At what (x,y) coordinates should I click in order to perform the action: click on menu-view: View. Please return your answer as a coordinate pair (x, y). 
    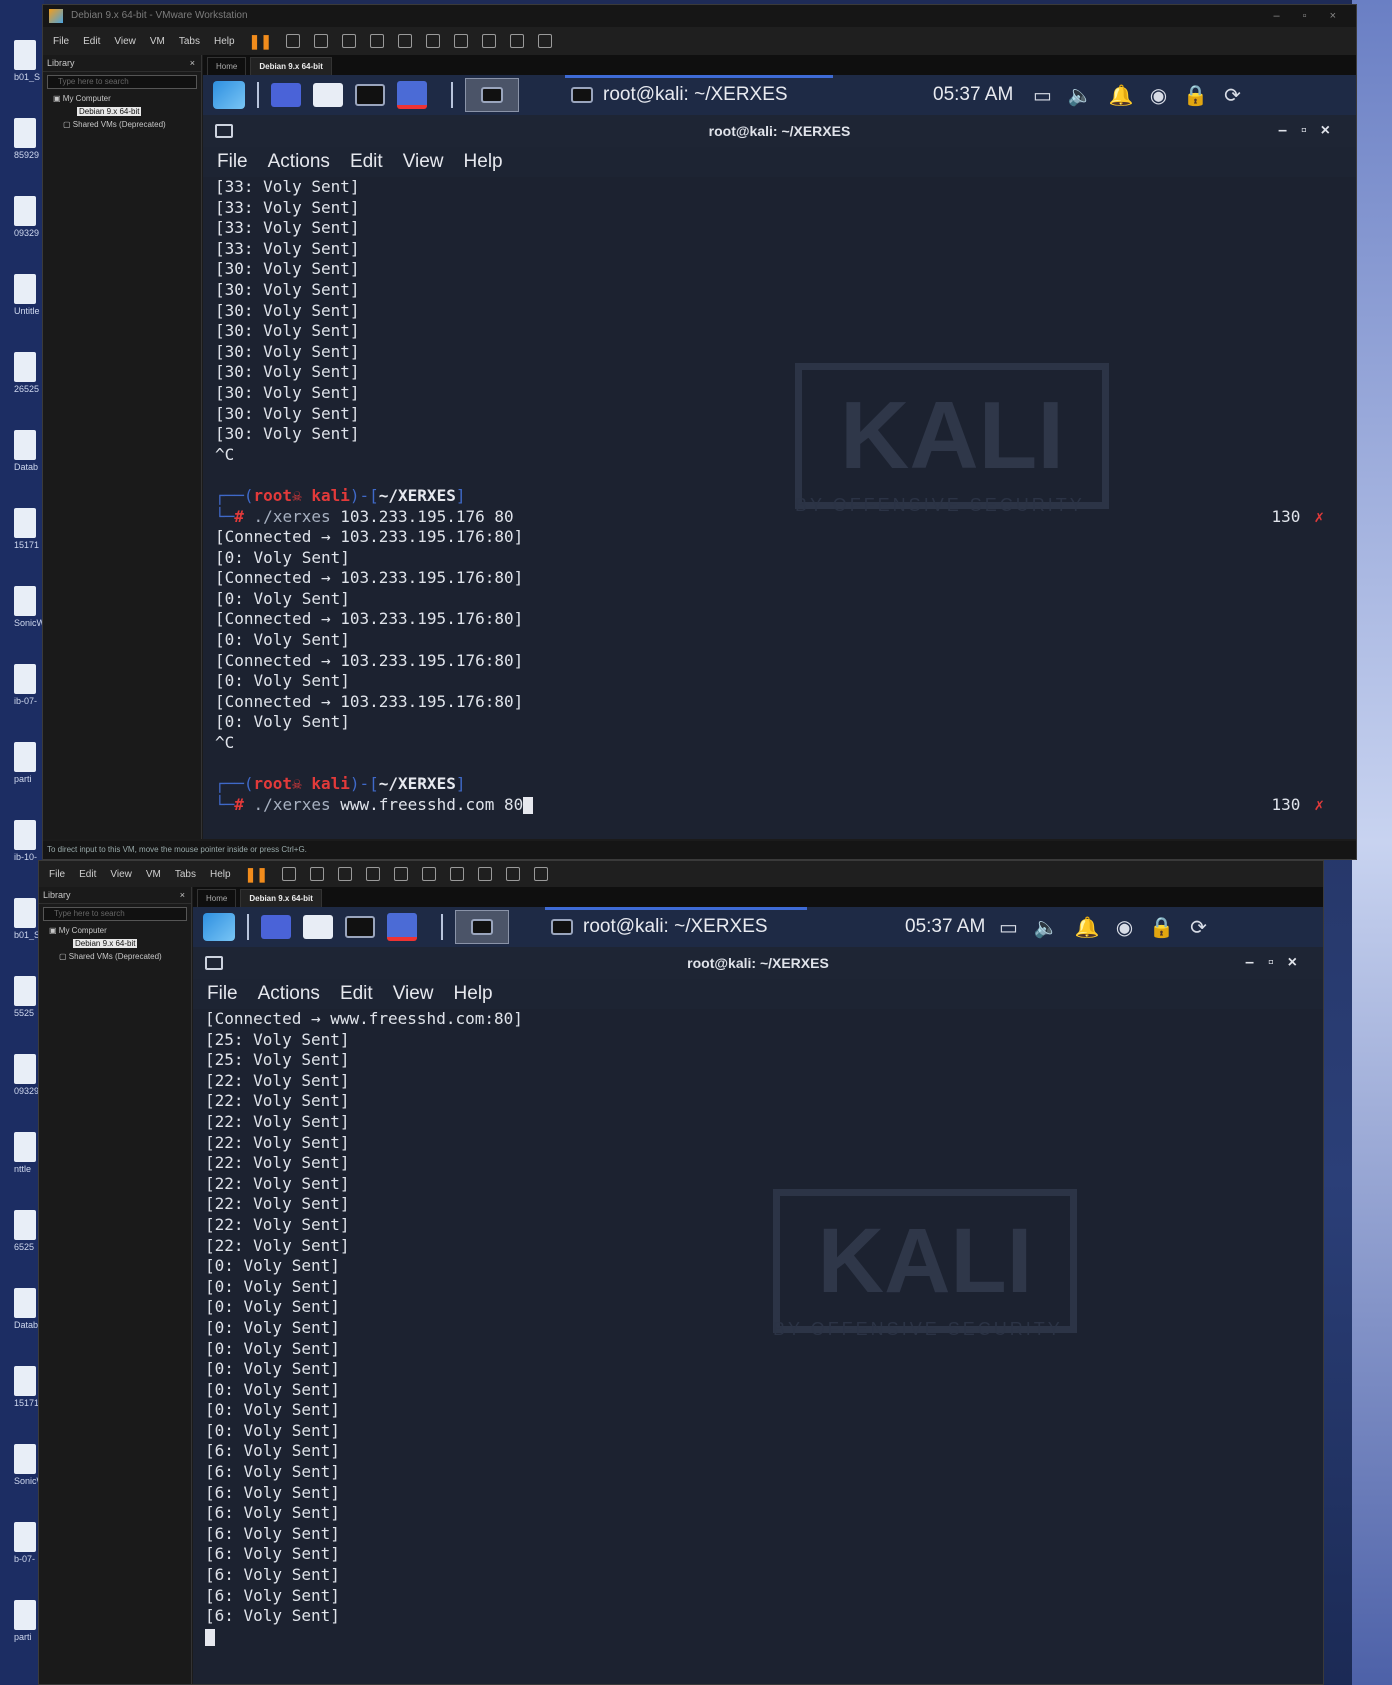
    Looking at the image, I should click on (121, 874).